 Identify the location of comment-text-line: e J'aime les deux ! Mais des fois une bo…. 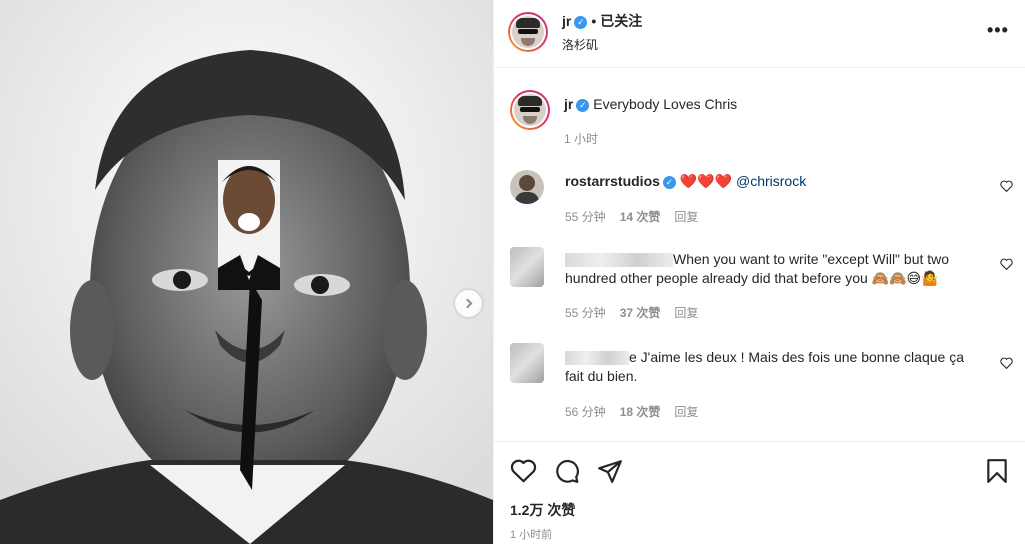
(775, 367).